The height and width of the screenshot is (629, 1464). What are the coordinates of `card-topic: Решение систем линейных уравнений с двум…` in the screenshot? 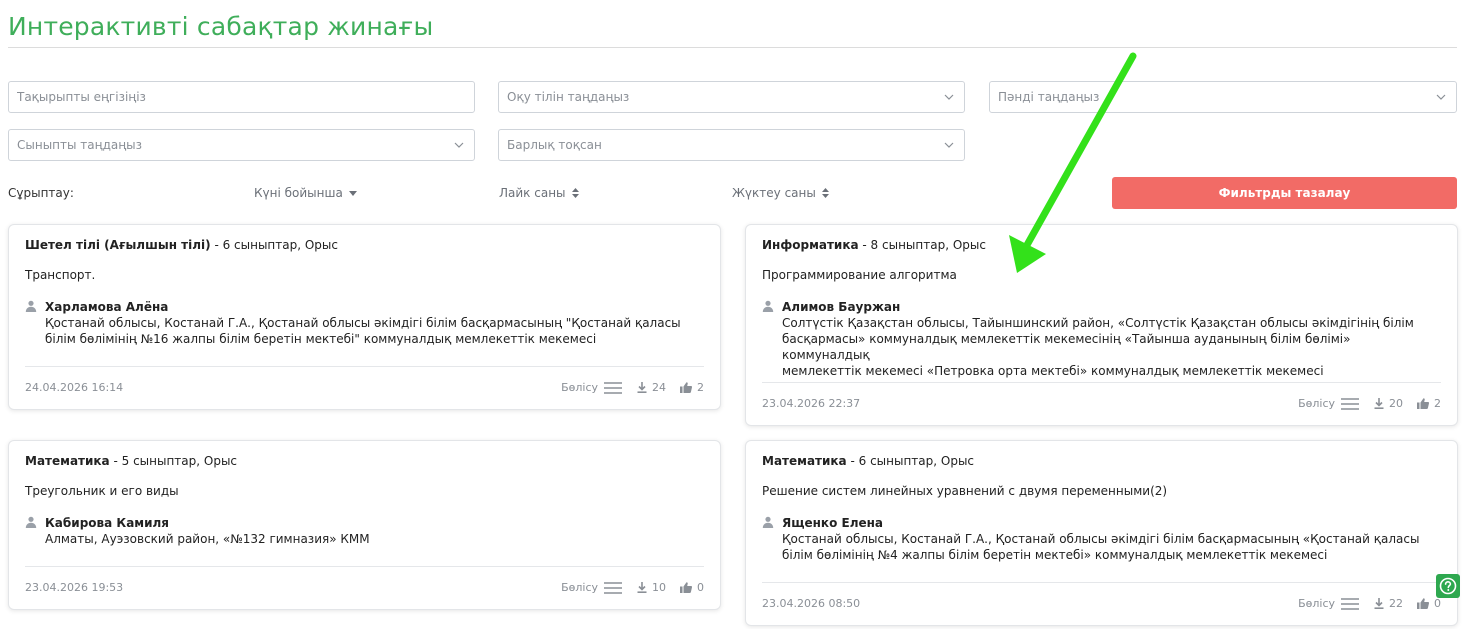 It's located at (1101, 491).